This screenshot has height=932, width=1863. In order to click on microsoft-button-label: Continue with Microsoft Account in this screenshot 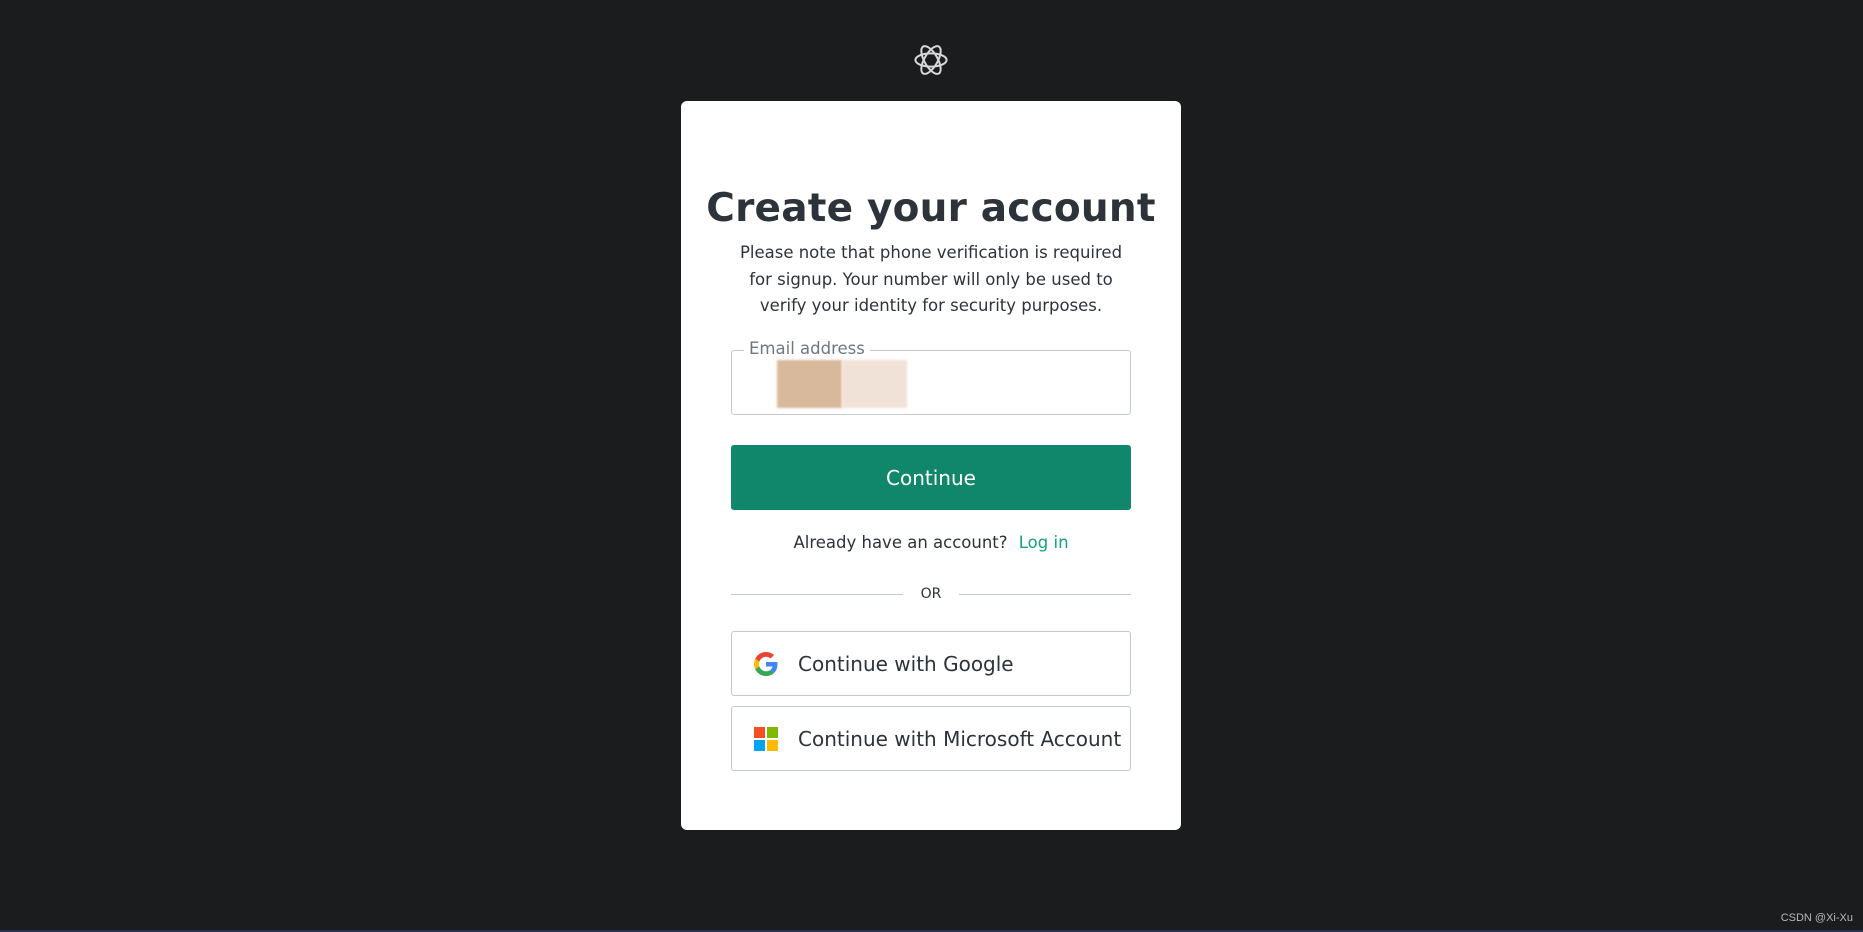, I will do `click(960, 738)`.